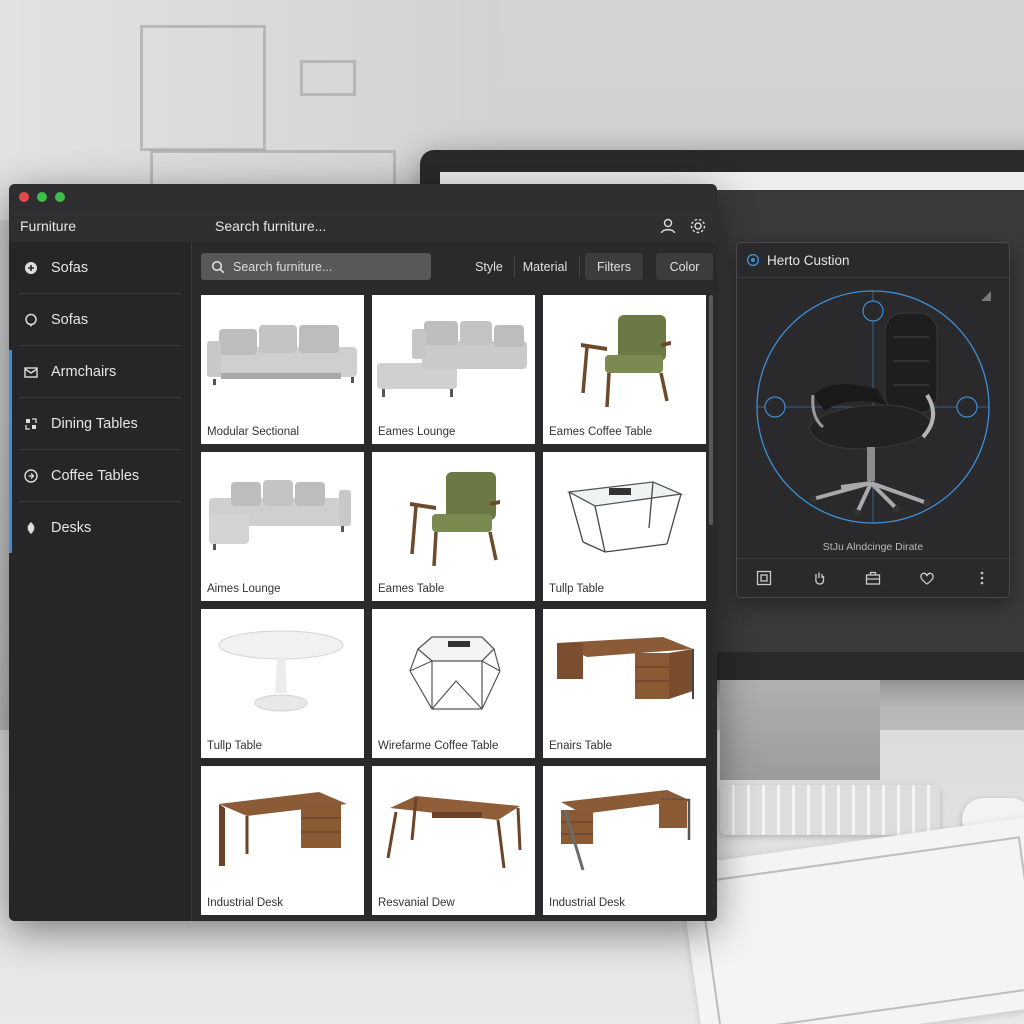  I want to click on sidebar-item-label: Dining Tables, so click(94, 424).